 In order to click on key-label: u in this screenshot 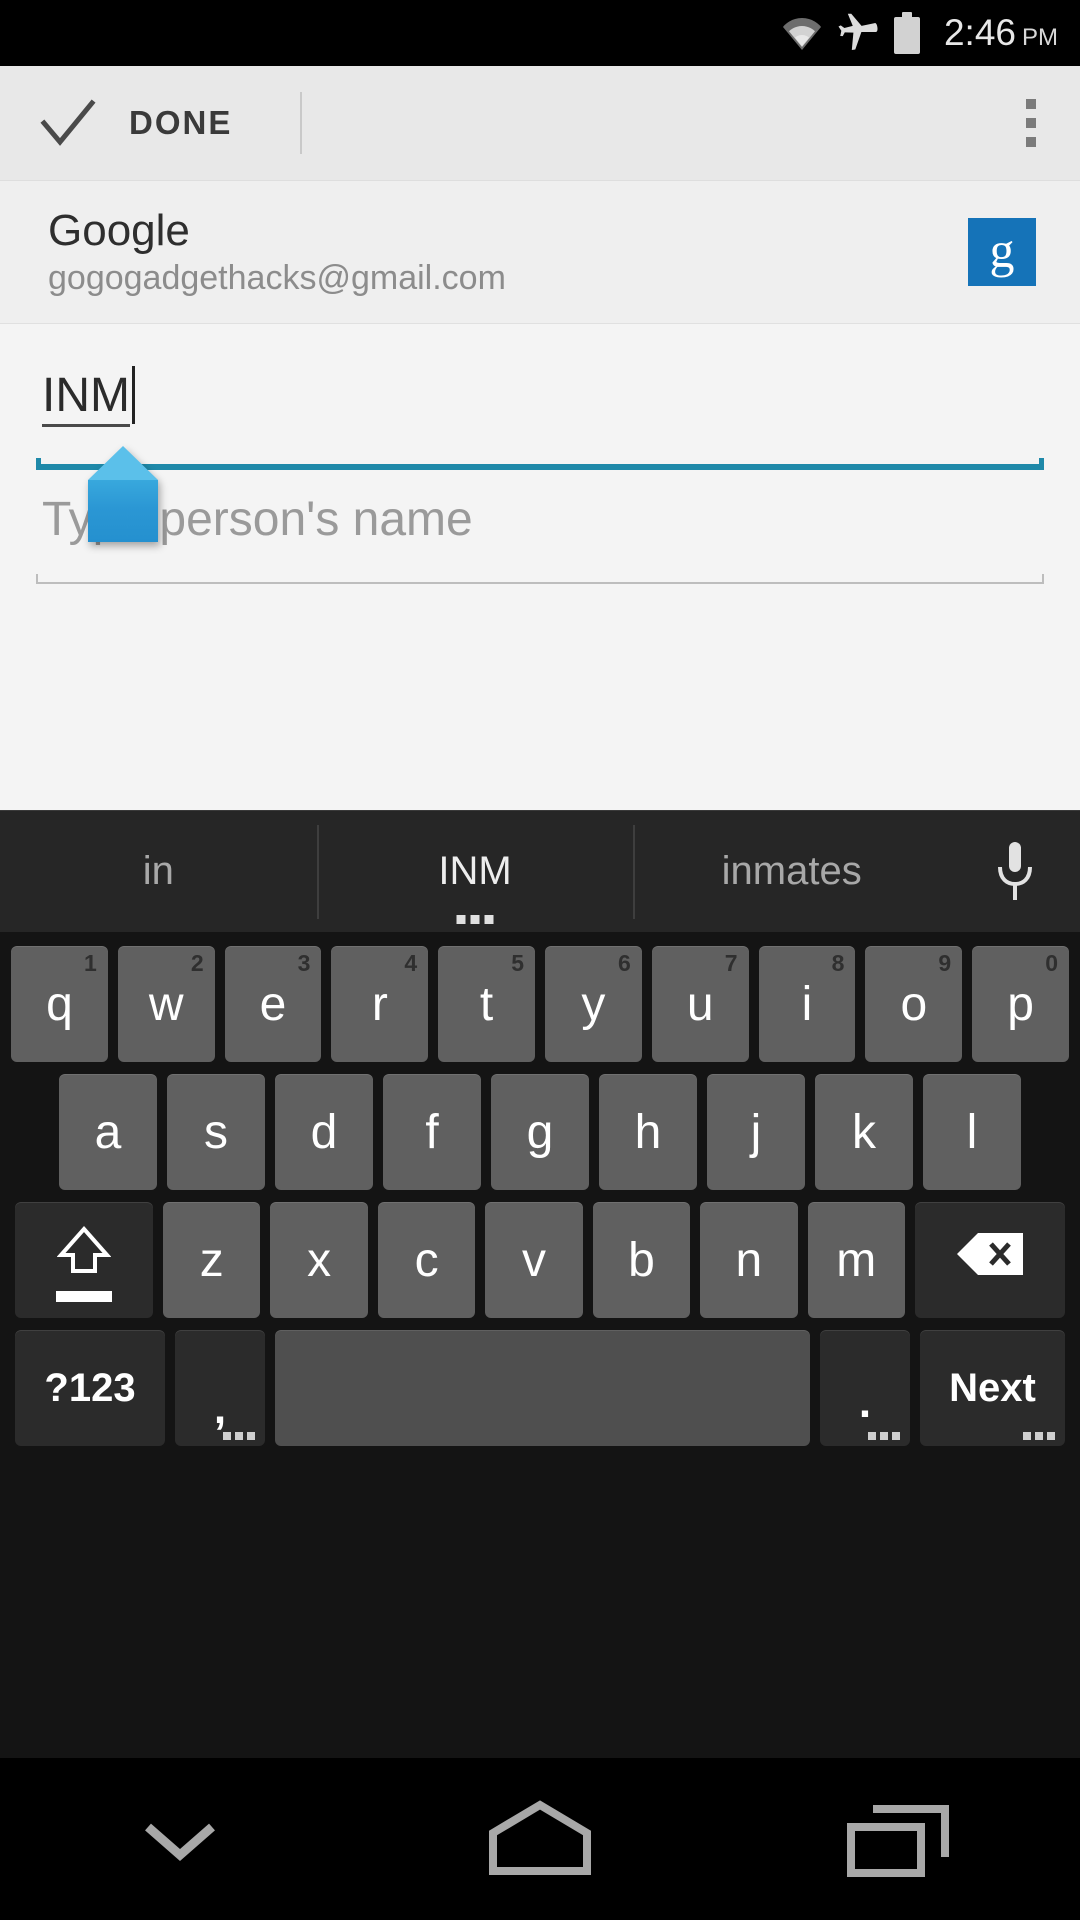, I will do `click(700, 1004)`.